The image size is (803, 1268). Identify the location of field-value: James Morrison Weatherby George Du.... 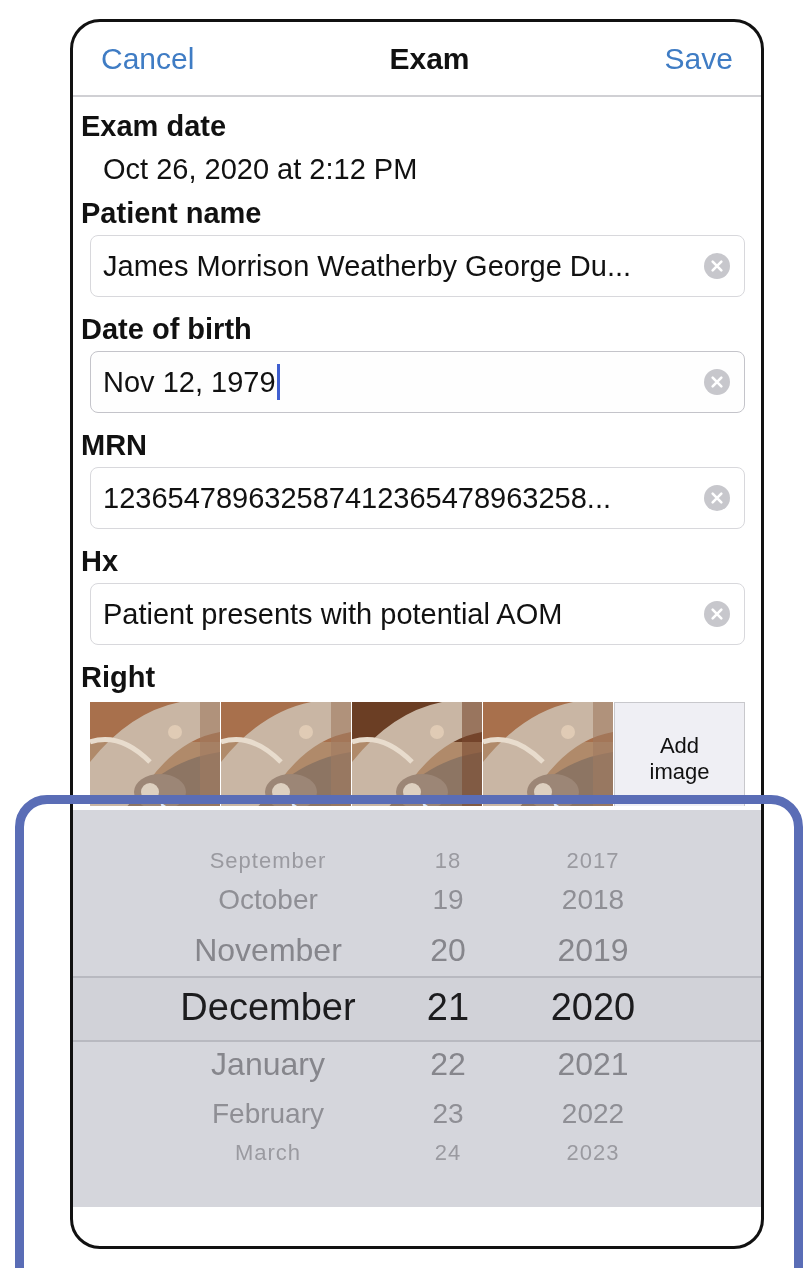
(367, 266).